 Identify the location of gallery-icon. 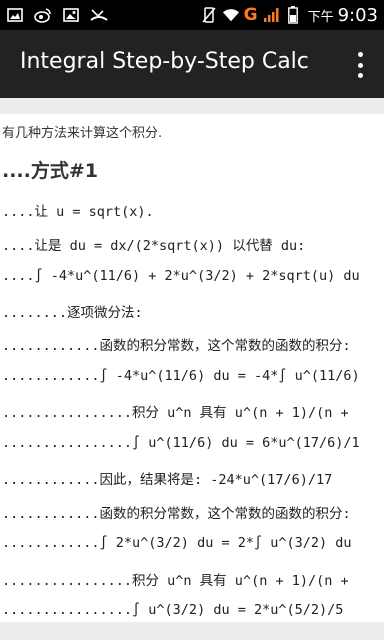
(71, 15).